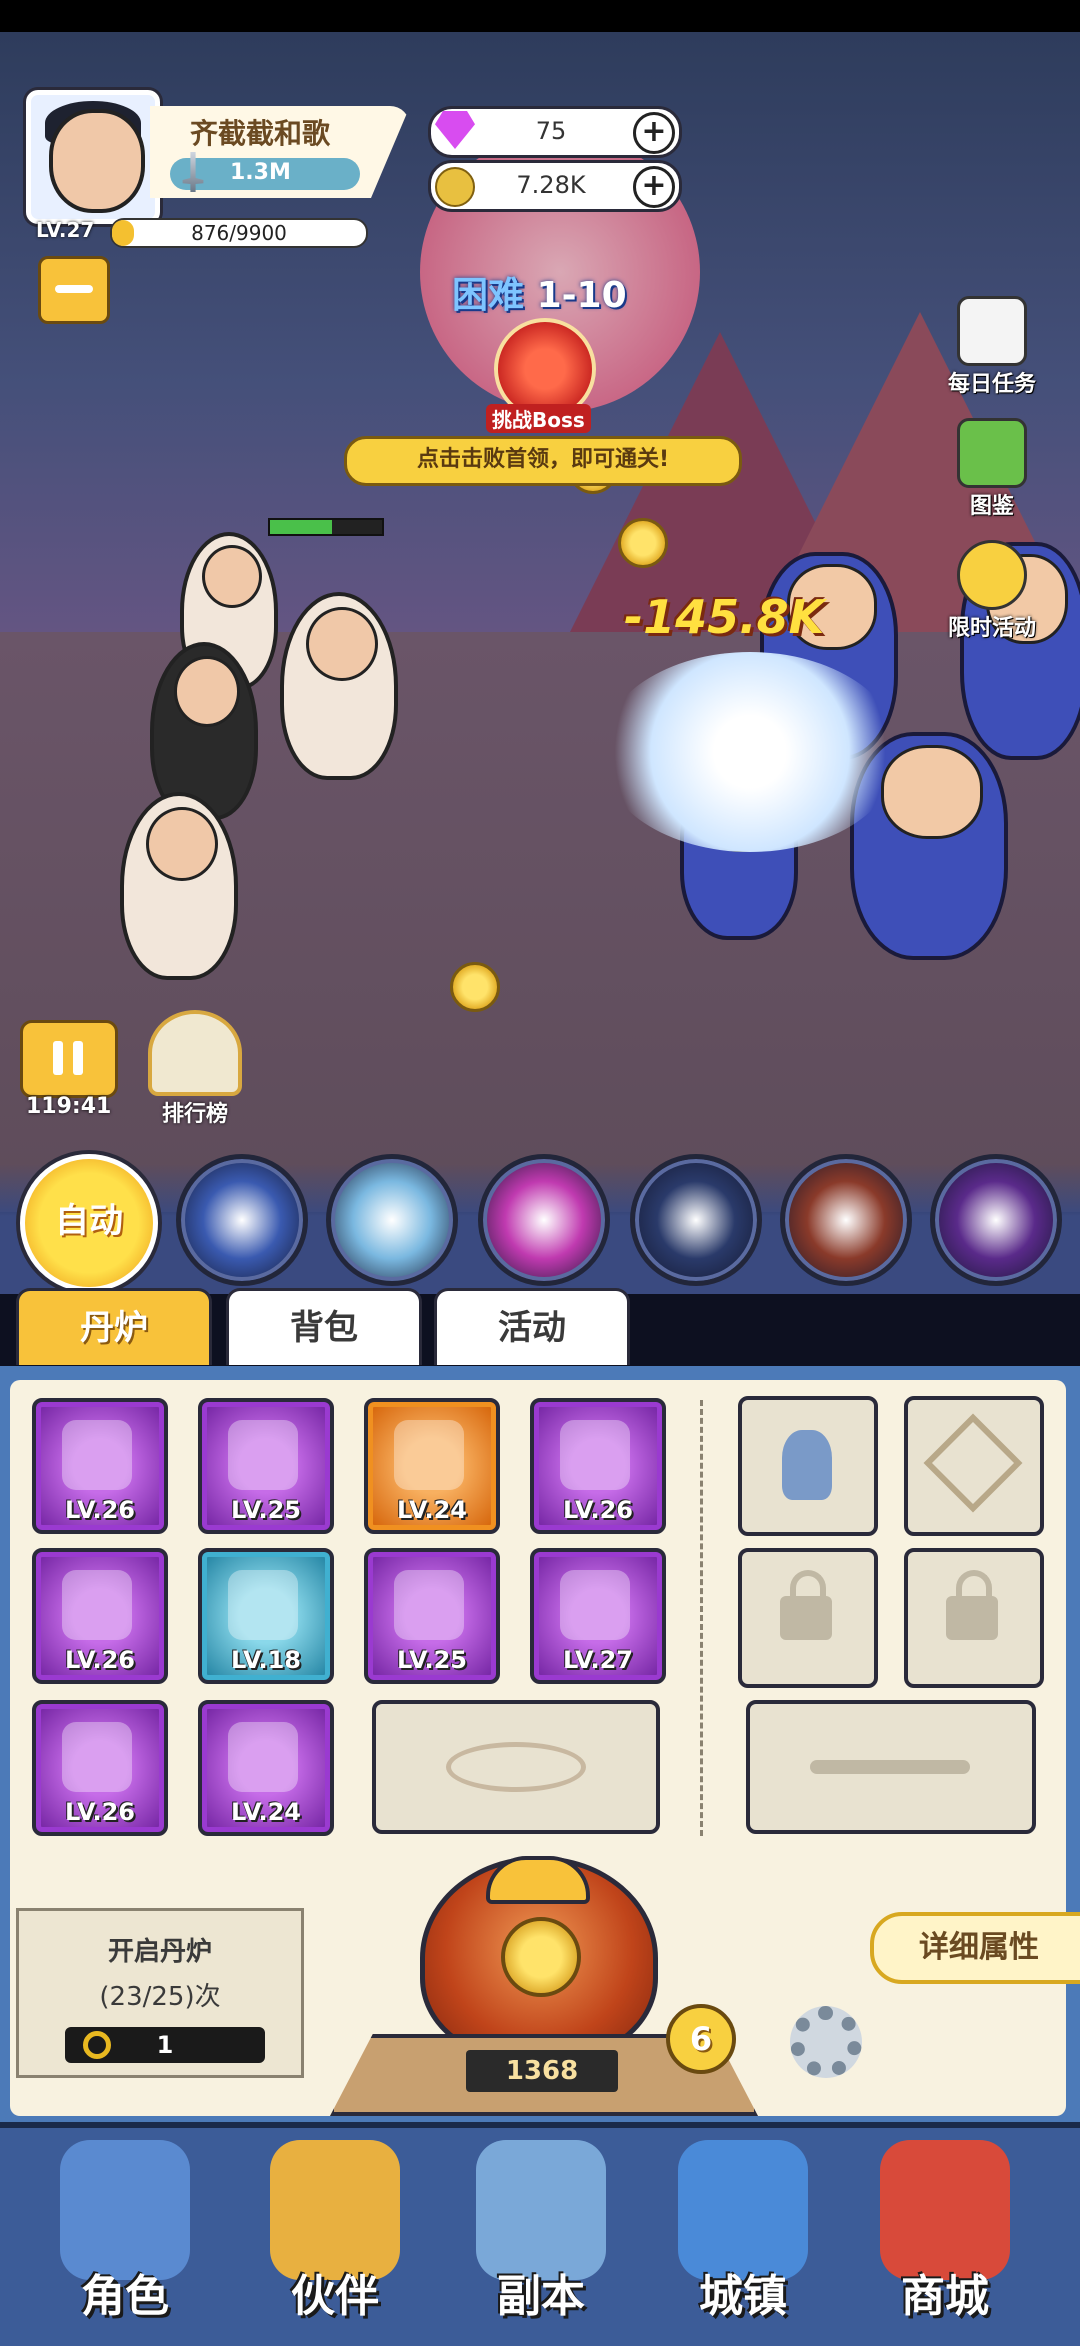 The width and height of the screenshot is (1080, 2346). I want to click on exp-text: 876/9900, so click(239, 233).